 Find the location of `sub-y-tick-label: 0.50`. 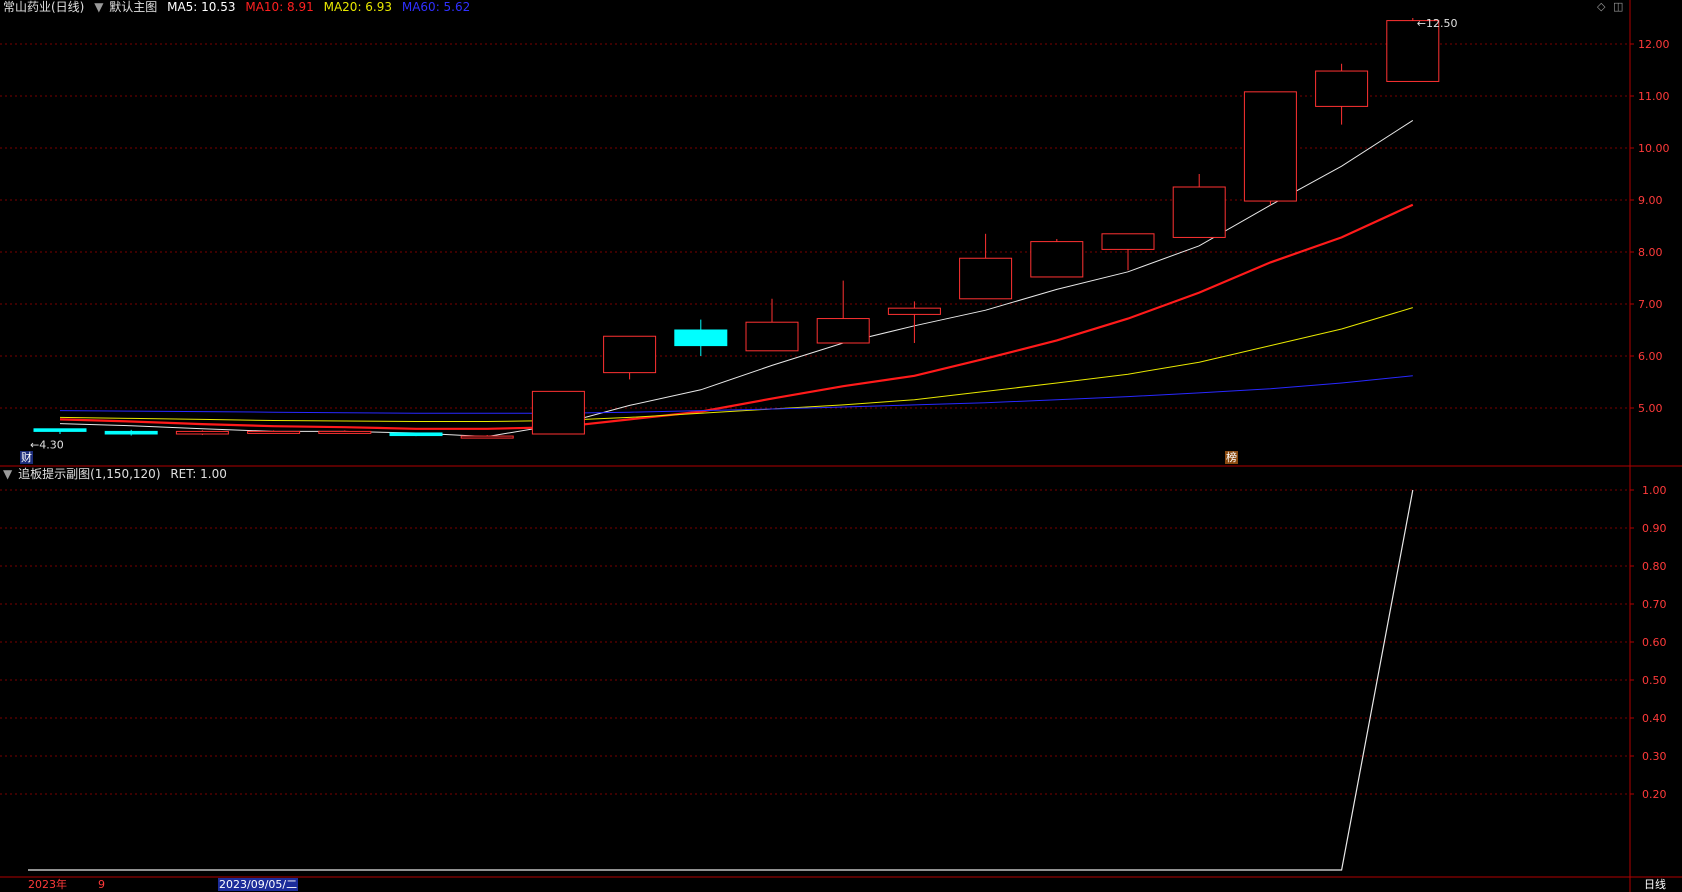

sub-y-tick-label: 0.50 is located at coordinates (1654, 680).